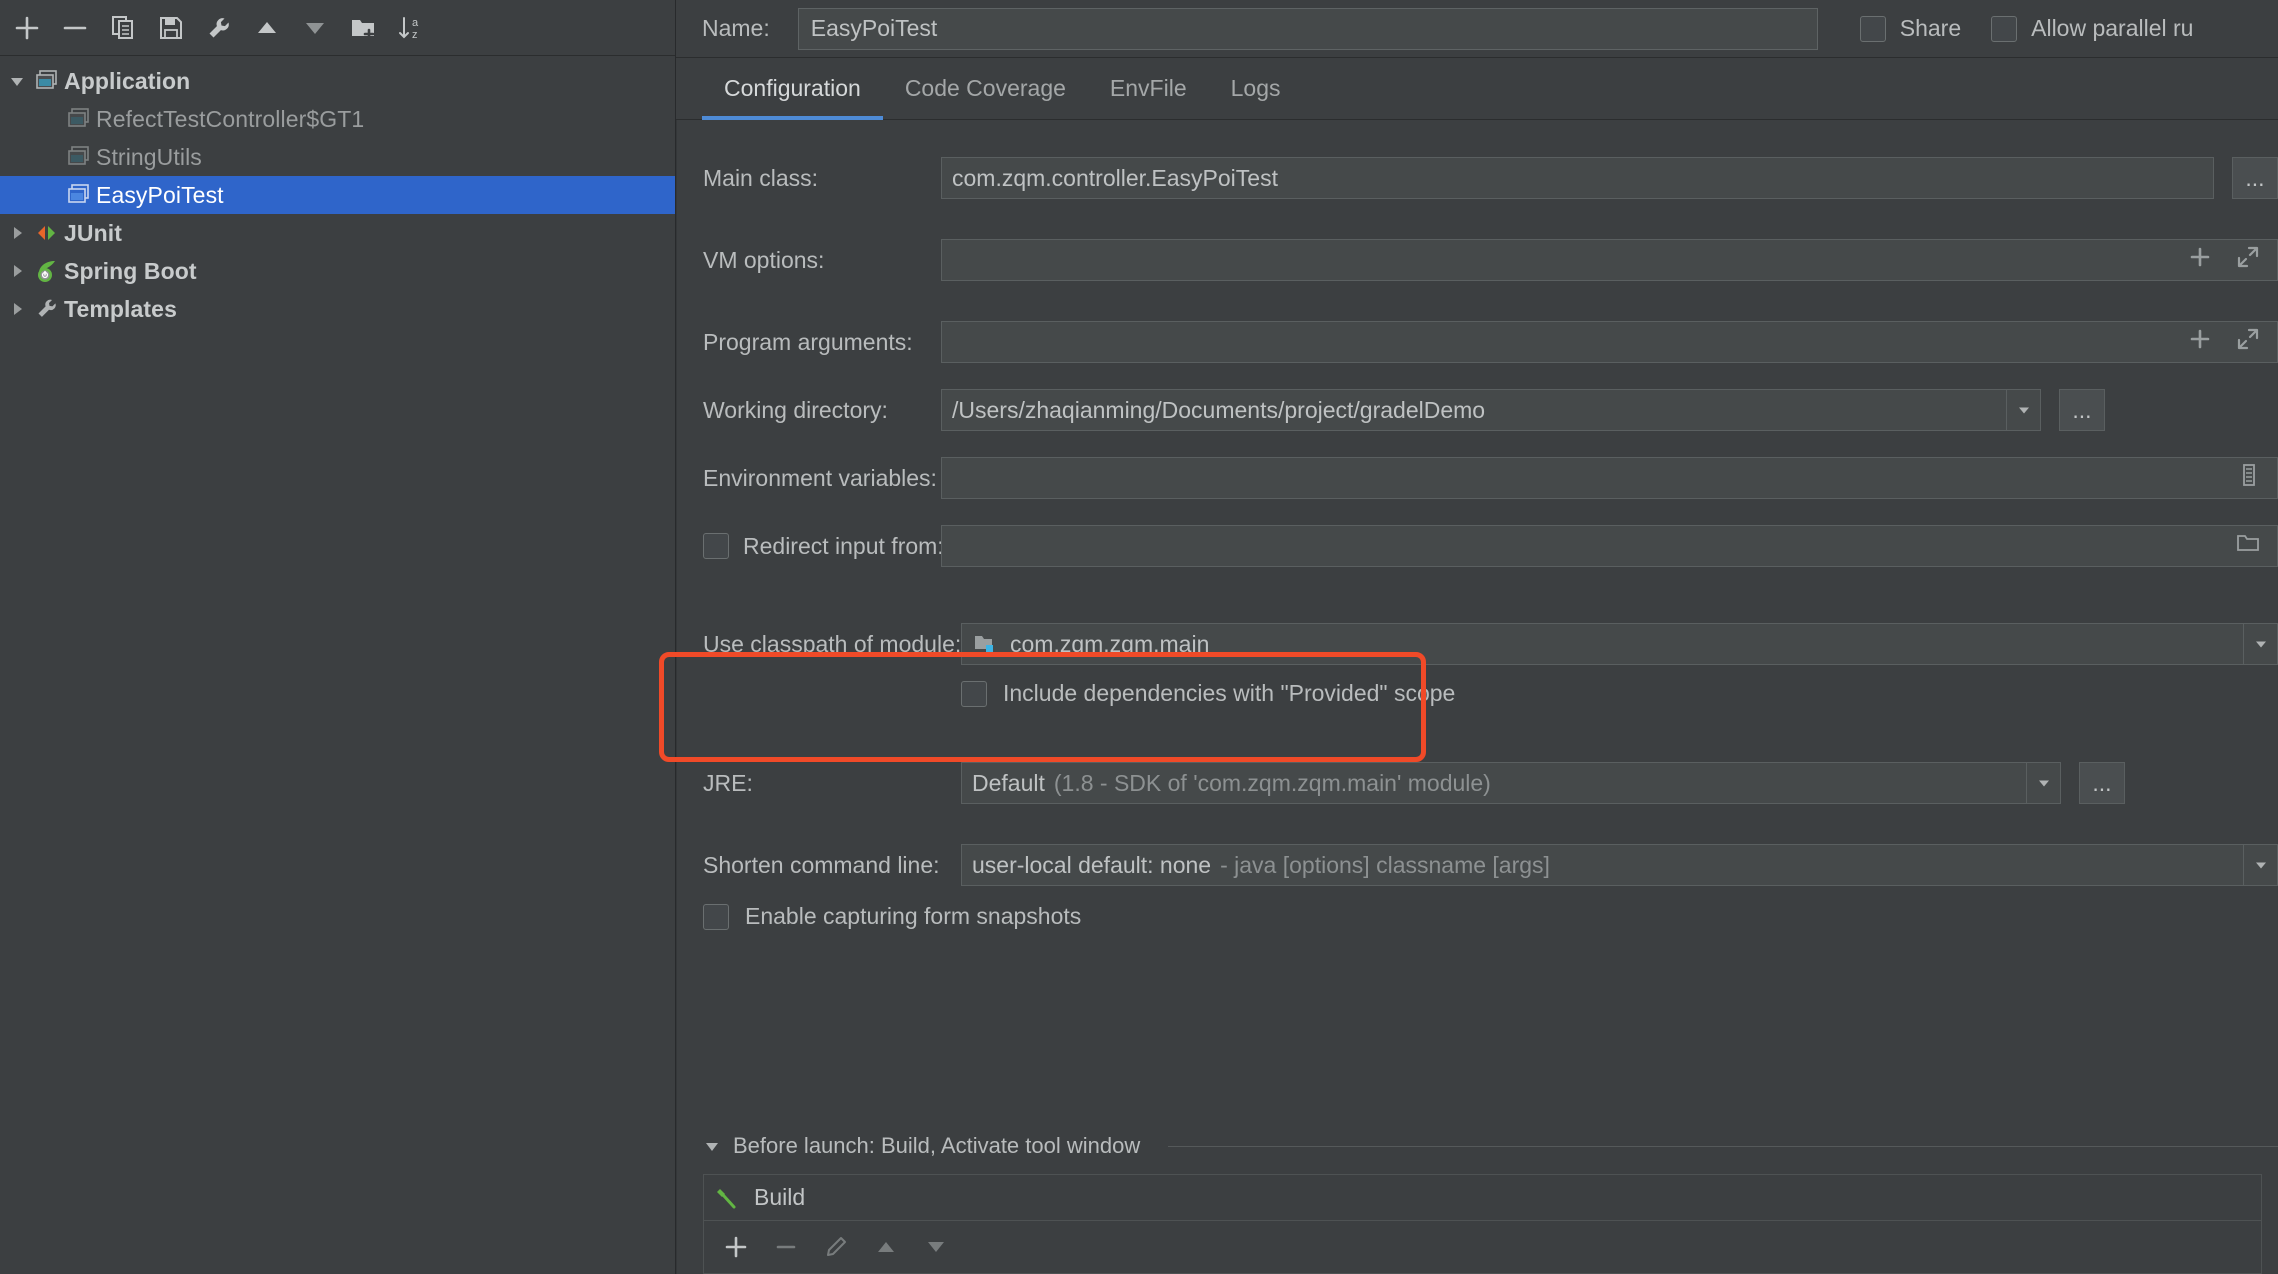 The height and width of the screenshot is (1274, 2278). I want to click on remove-task-icon, so click(786, 1247).